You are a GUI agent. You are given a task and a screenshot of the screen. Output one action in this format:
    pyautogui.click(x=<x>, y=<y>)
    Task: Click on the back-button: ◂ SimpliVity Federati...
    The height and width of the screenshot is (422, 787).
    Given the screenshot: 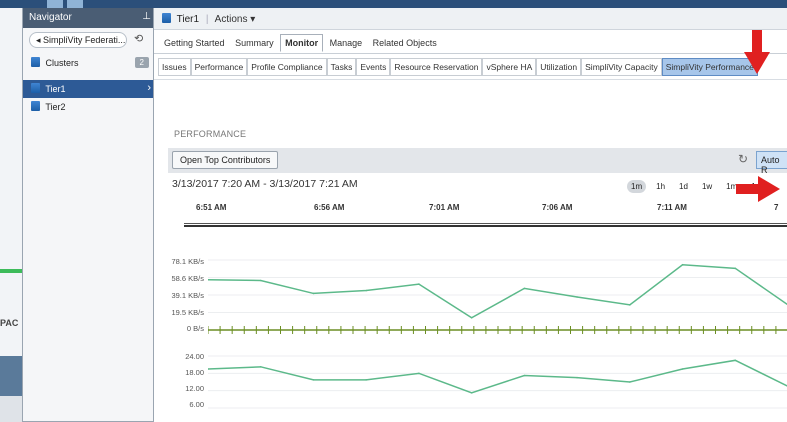 What is the action you would take?
    pyautogui.click(x=78, y=40)
    